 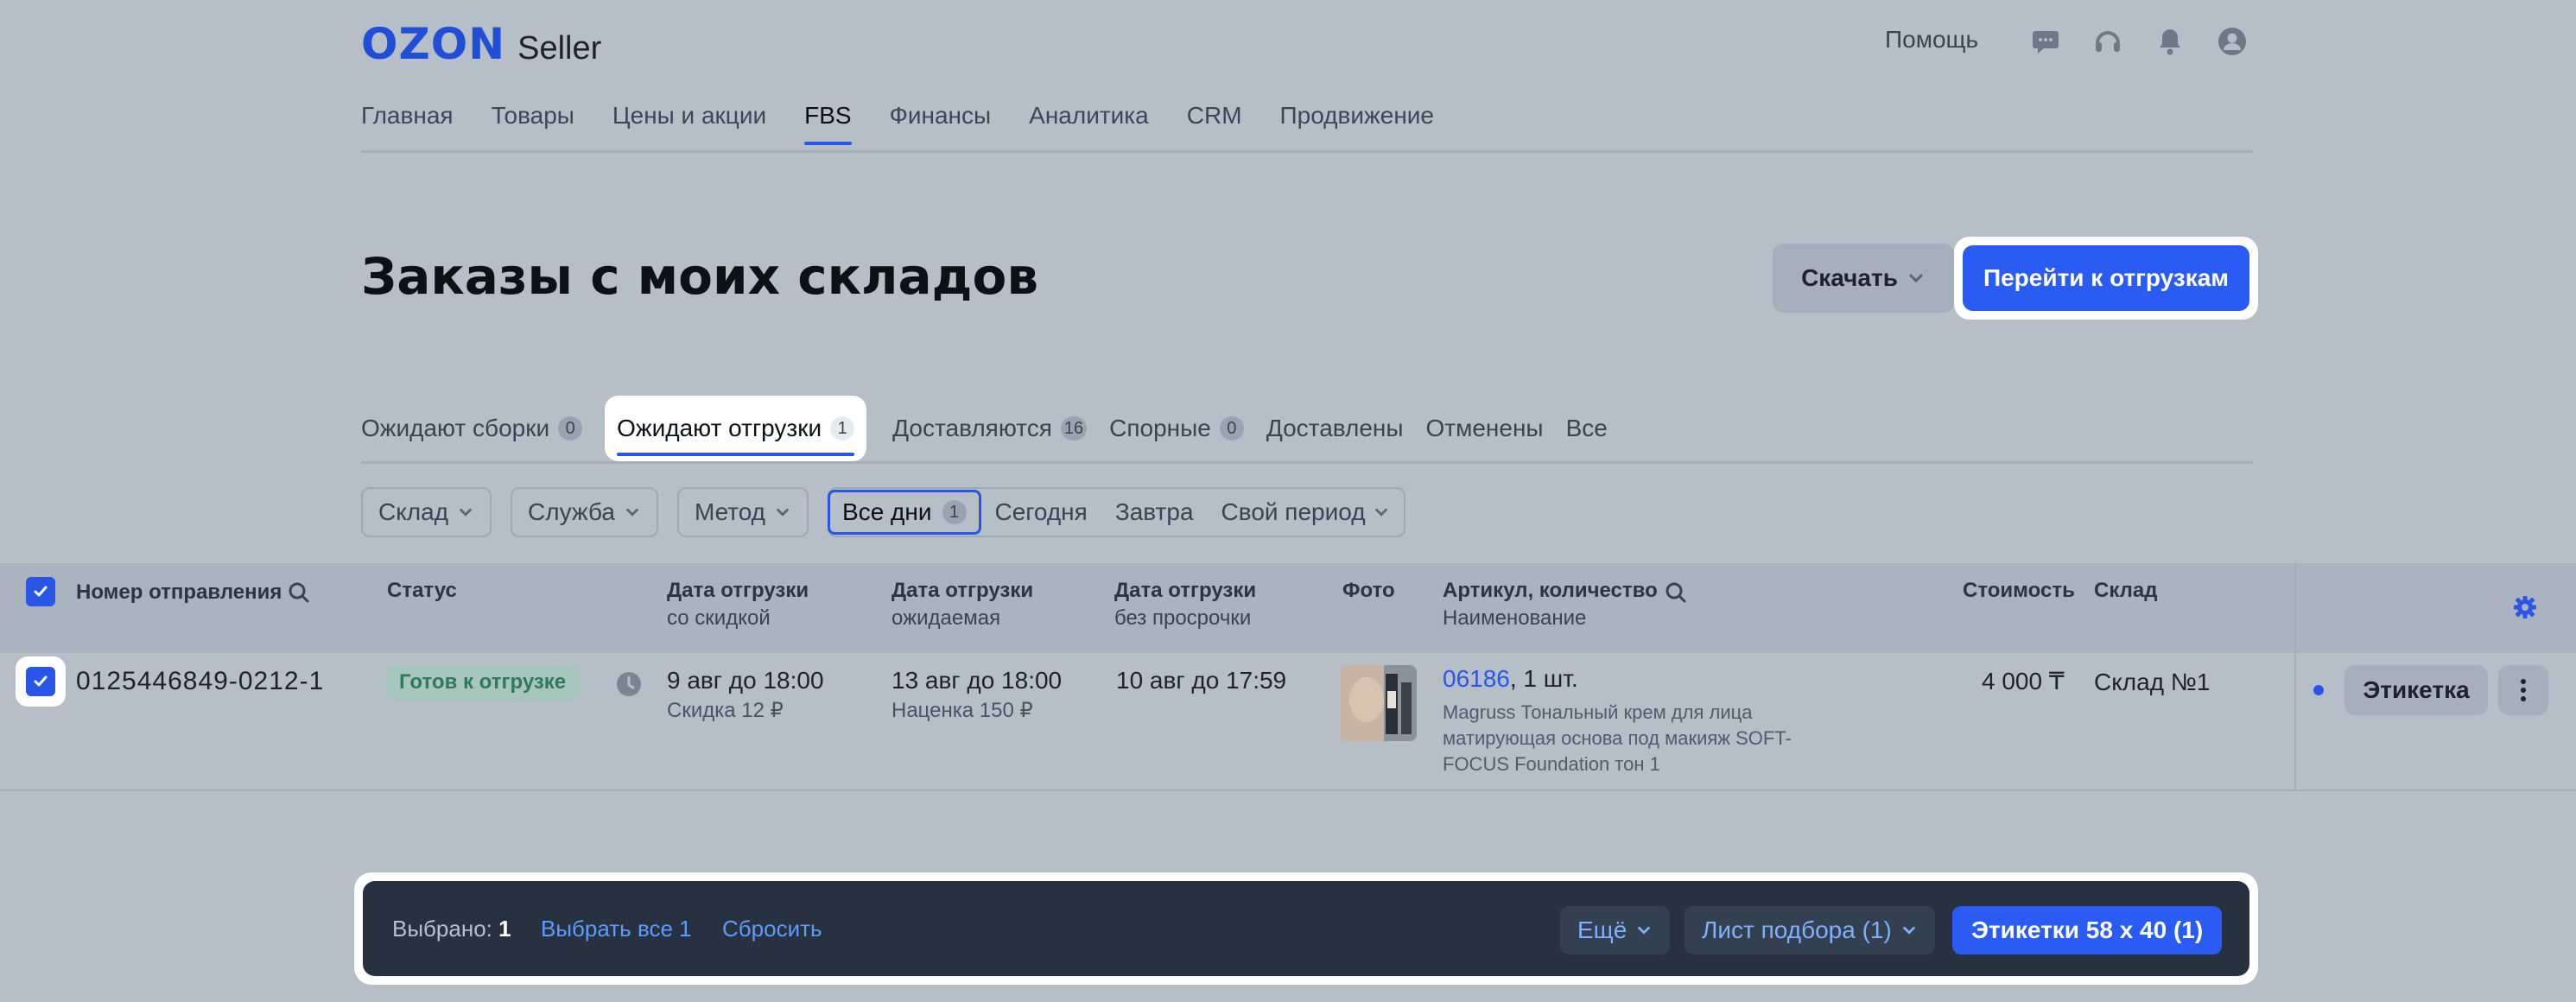 I want to click on bell-icon, so click(x=2170, y=41).